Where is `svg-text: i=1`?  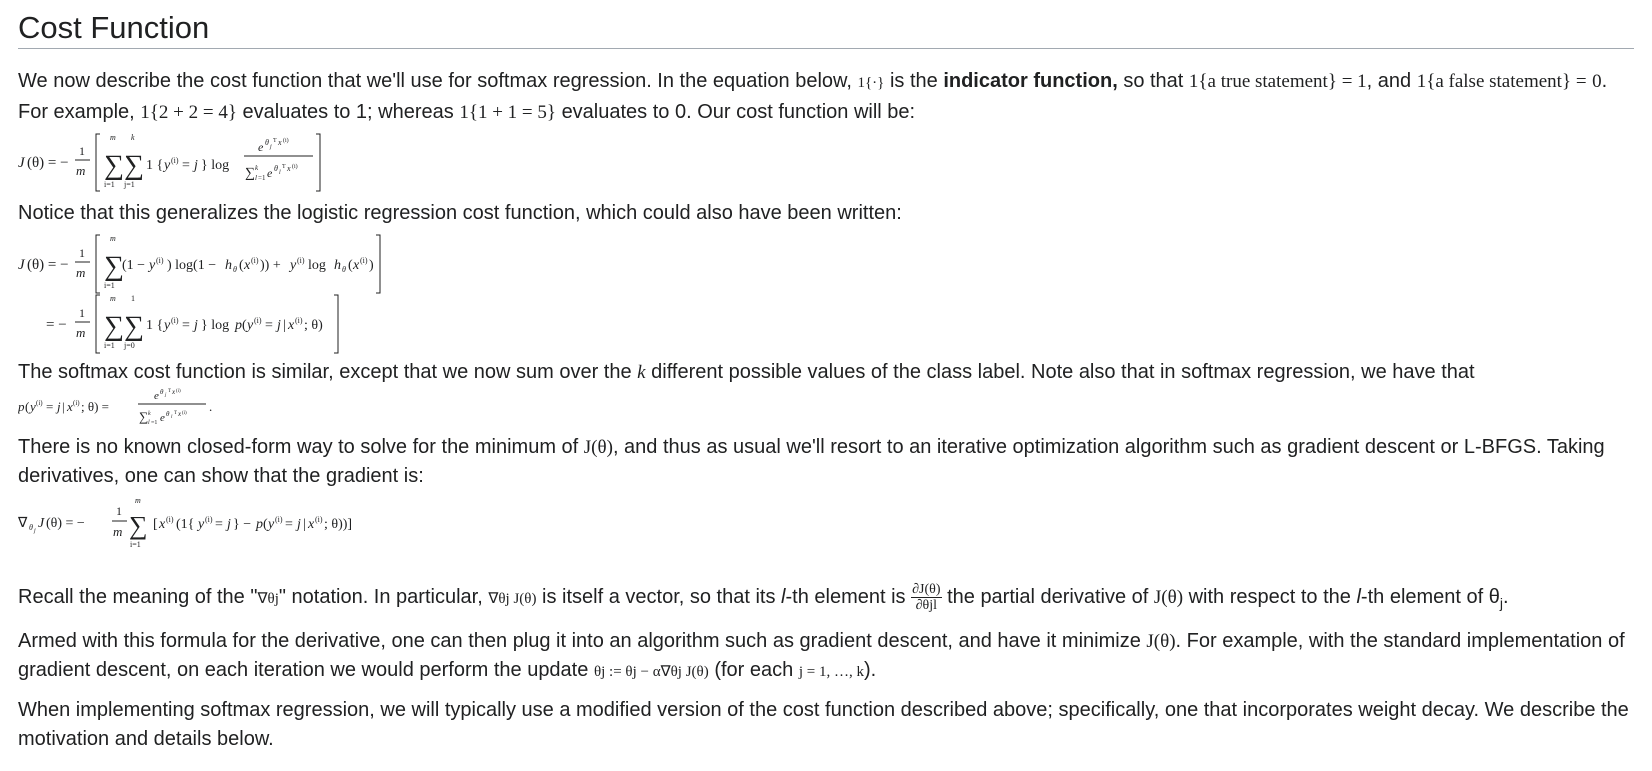
svg-text: i=1 is located at coordinates (135, 544).